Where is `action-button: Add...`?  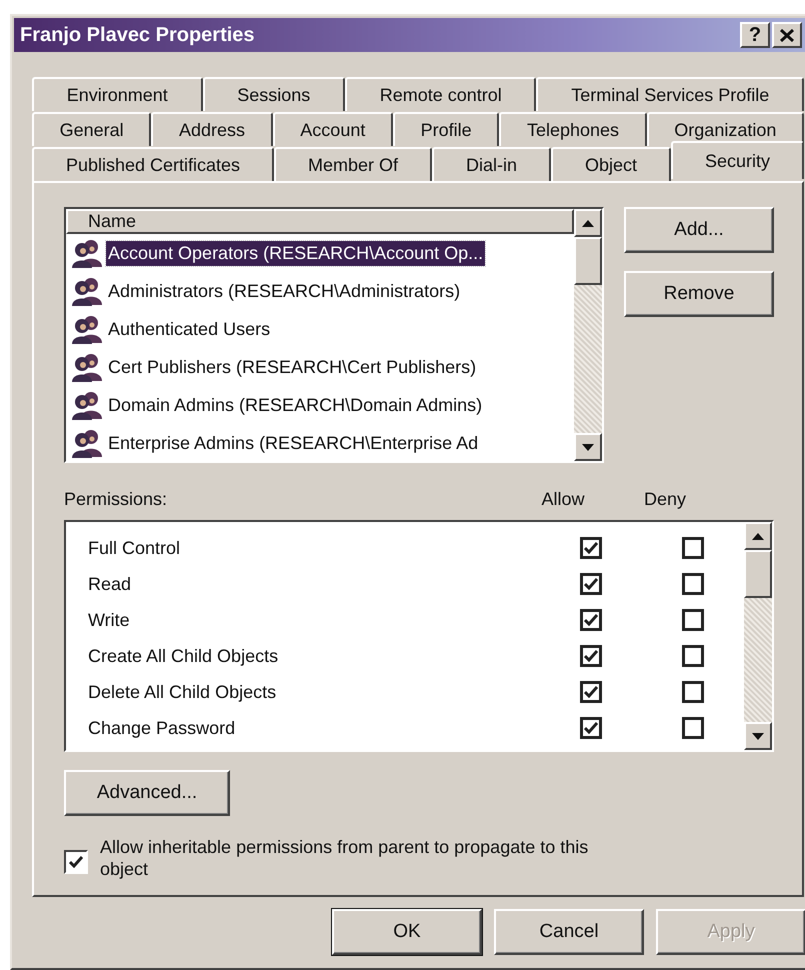
action-button: Add... is located at coordinates (699, 230).